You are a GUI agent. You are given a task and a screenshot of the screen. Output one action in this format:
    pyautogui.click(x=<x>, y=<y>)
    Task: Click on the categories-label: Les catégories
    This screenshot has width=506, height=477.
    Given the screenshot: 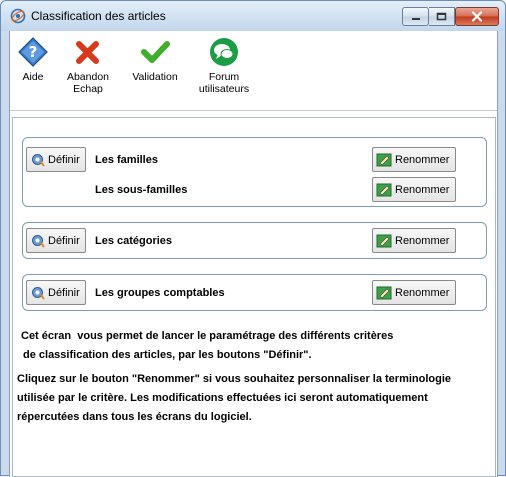 What is the action you would take?
    pyautogui.click(x=134, y=241)
    